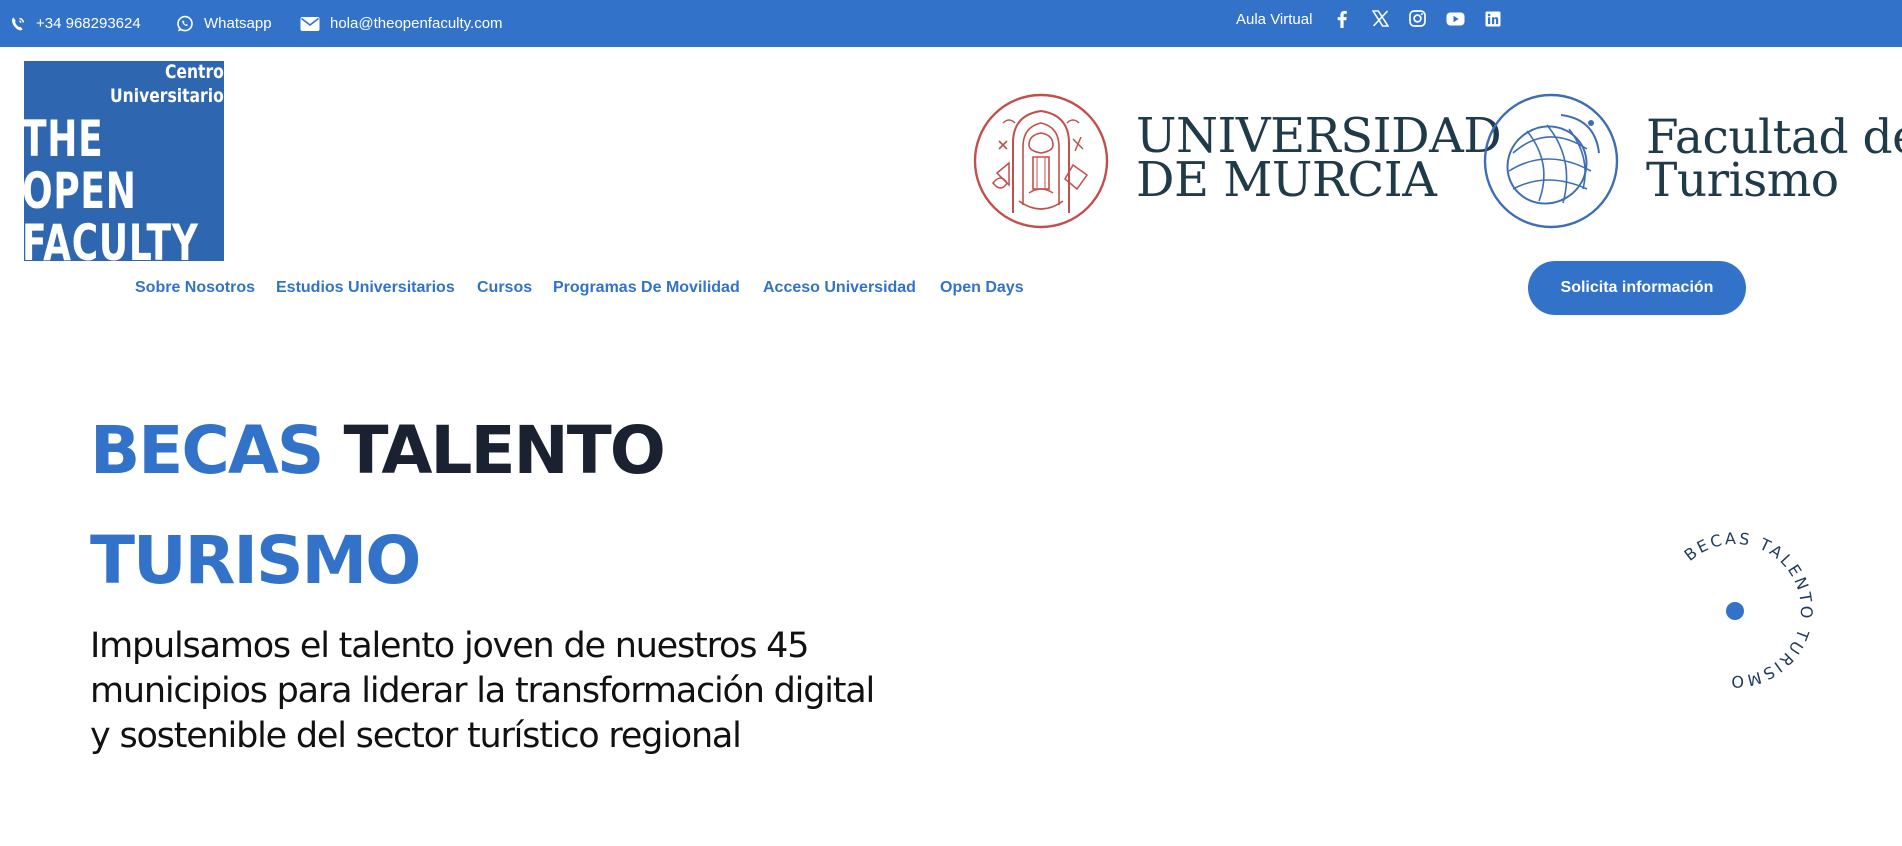 This screenshot has height=846, width=1902. Describe the element at coordinates (1742, 180) in the screenshot. I see `facultad-line-2: Turismo` at that location.